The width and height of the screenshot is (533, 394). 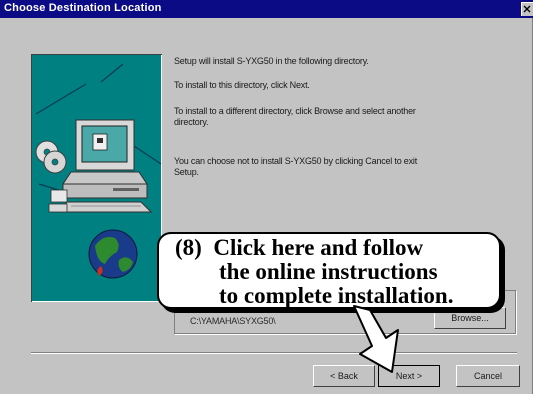 I want to click on close-icon, so click(x=527, y=9).